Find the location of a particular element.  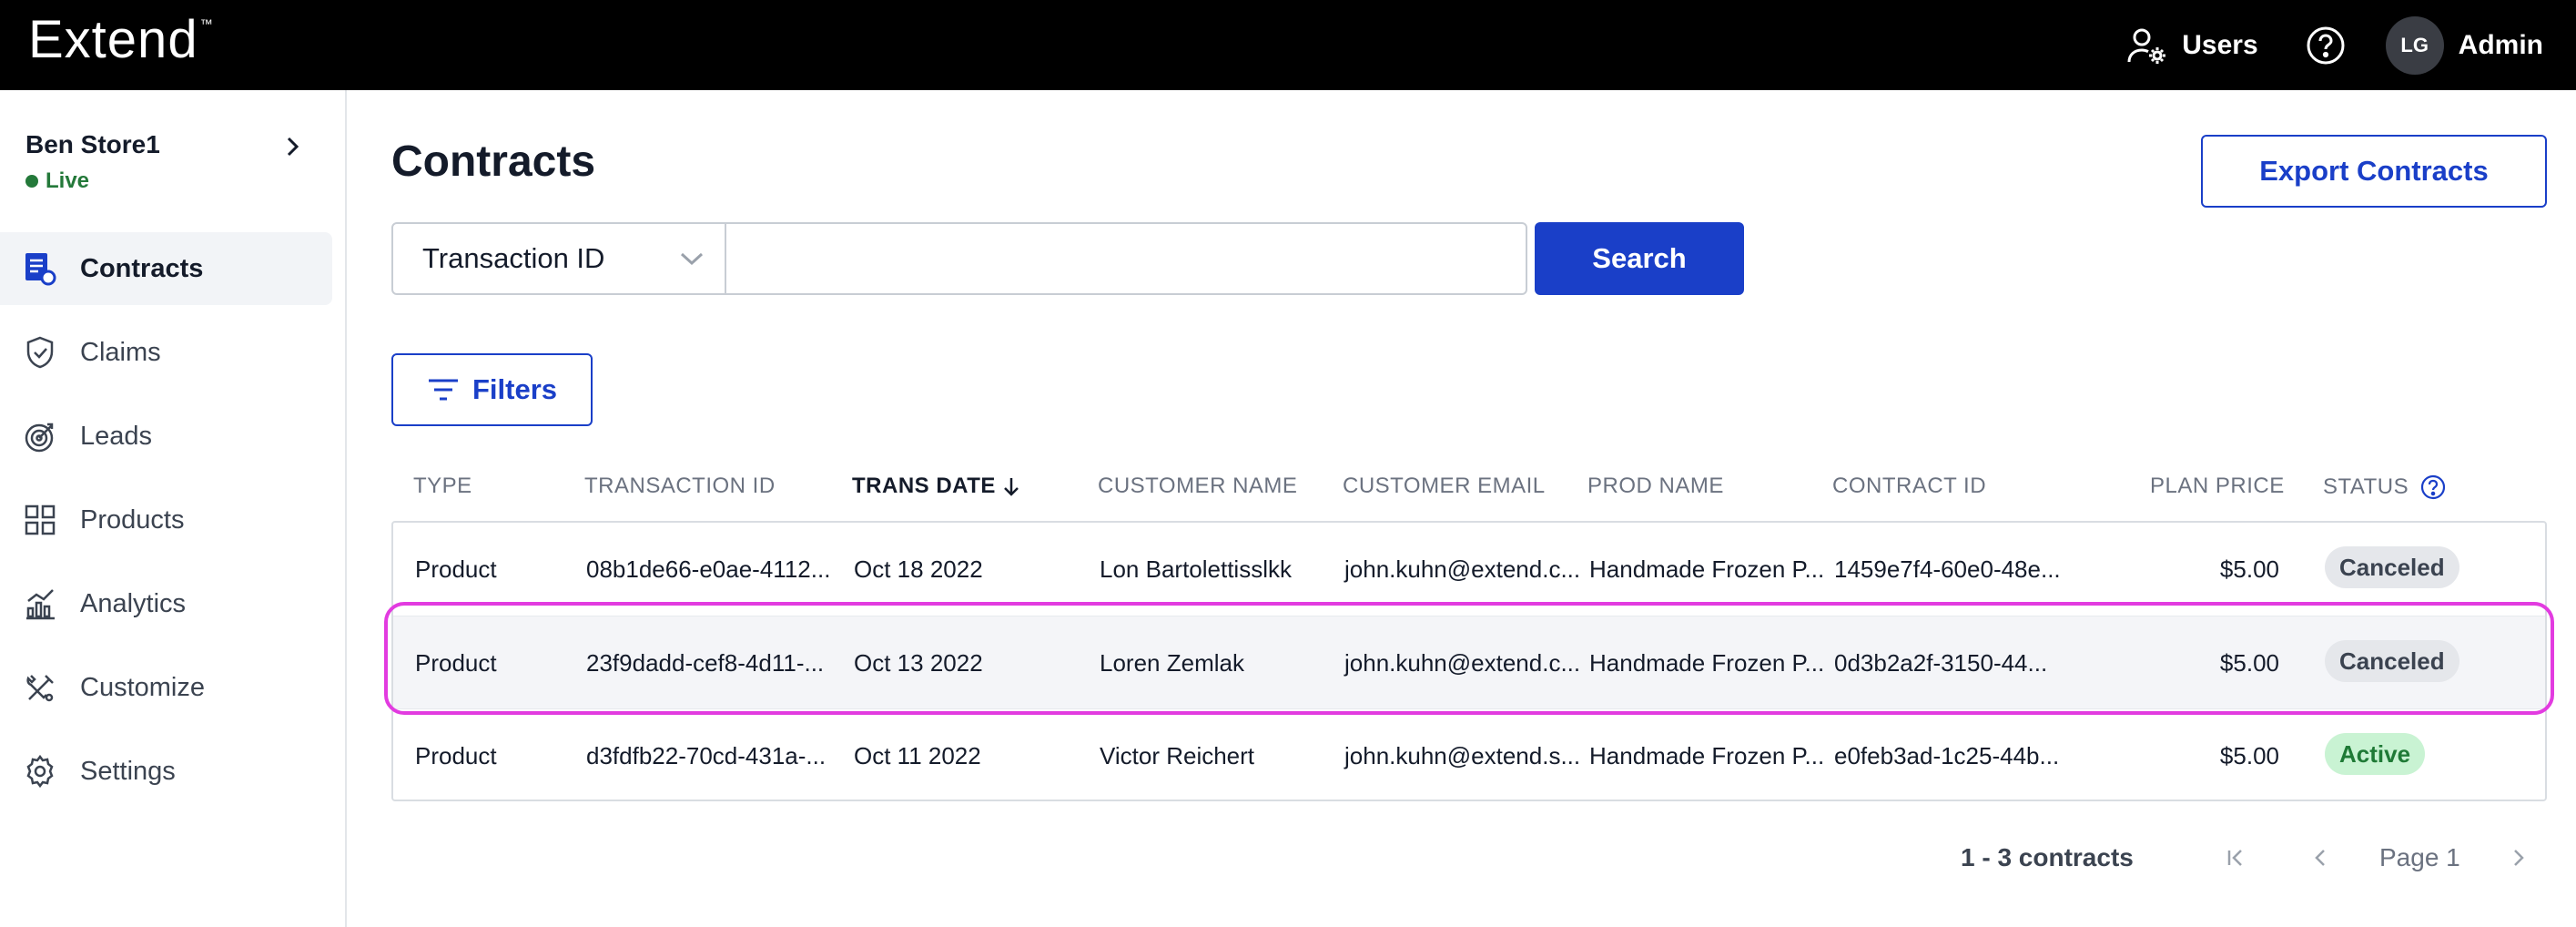

sidebar-item-label: Claims is located at coordinates (120, 352).